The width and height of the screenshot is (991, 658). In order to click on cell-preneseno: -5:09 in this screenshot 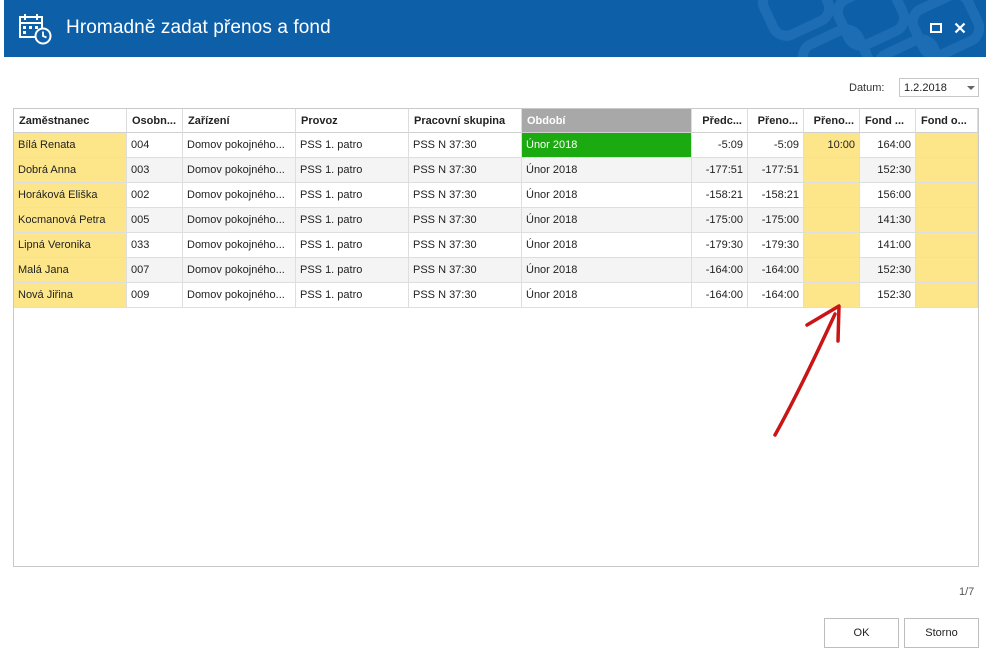, I will do `click(776, 145)`.